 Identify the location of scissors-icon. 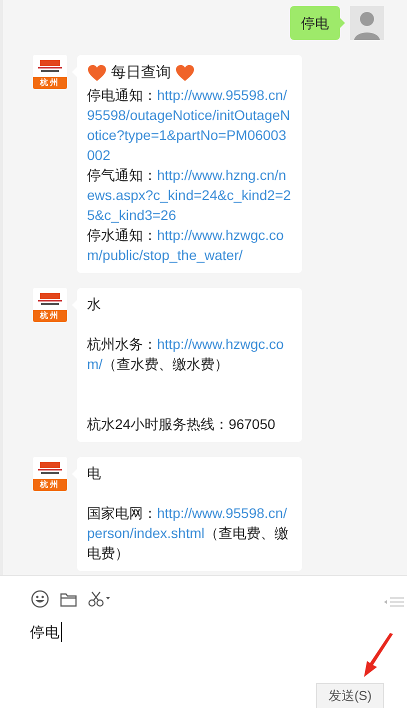
(100, 599).